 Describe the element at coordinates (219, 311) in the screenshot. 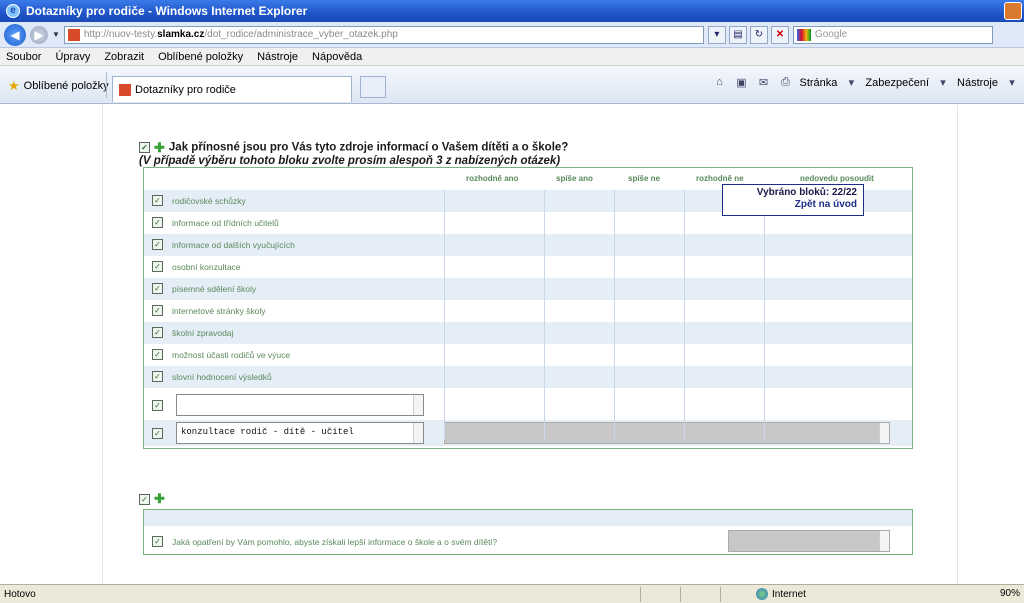

I see `row-label: internetové stránky školy` at that location.